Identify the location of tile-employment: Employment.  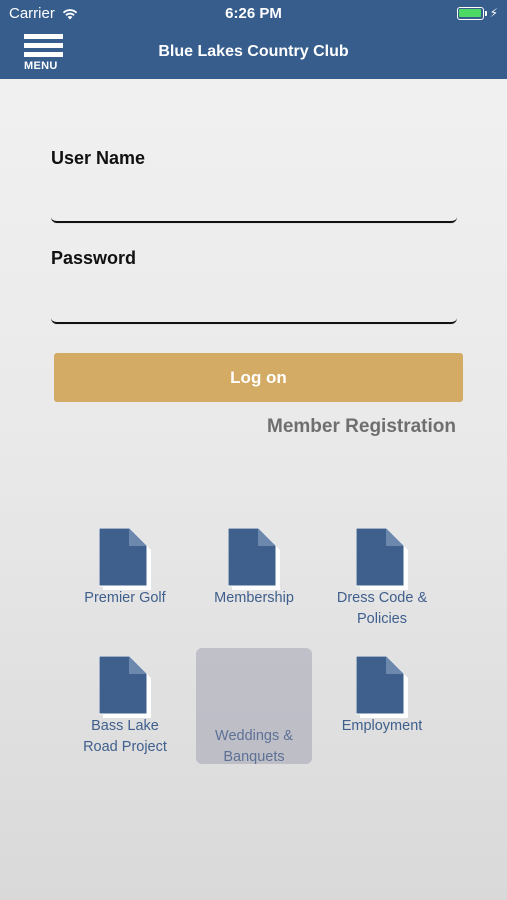
(382, 714).